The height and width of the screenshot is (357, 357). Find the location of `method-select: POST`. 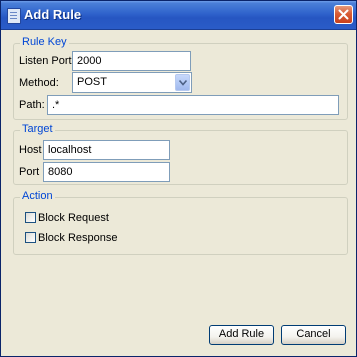

method-select: POST is located at coordinates (132, 82).